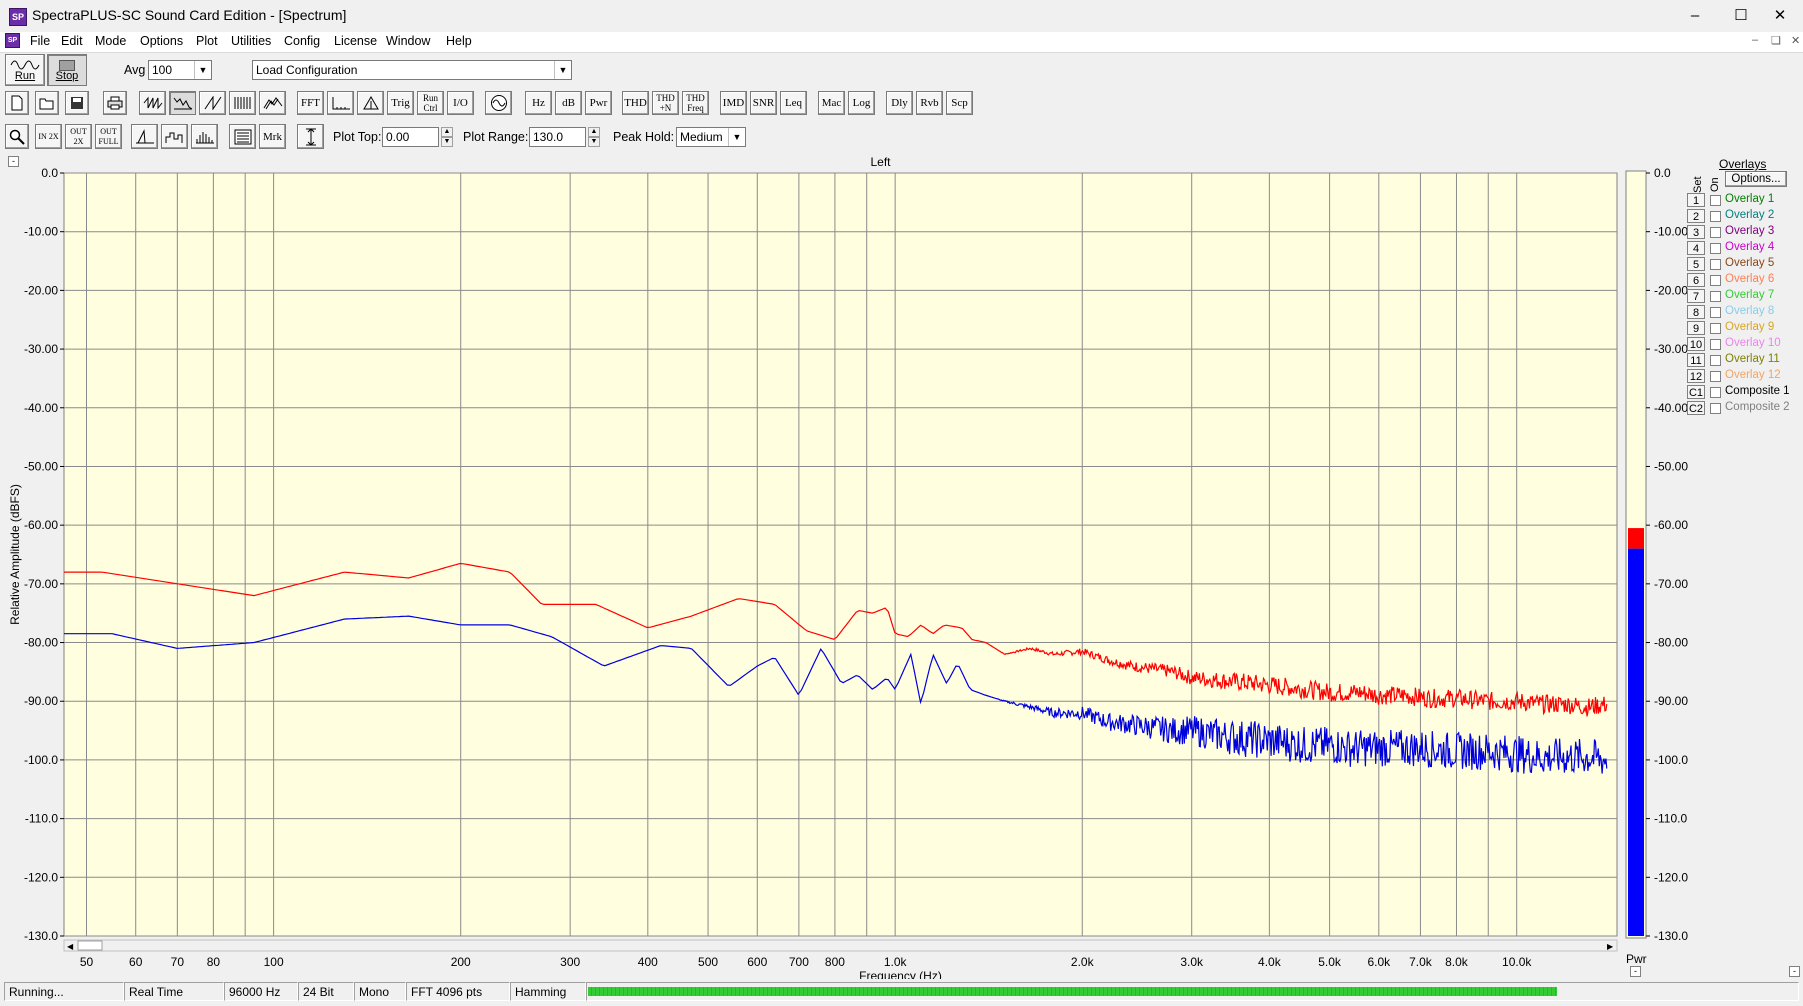 This screenshot has width=1803, height=1006. I want to click on overlay-collapse-icon: -, so click(1794, 971).